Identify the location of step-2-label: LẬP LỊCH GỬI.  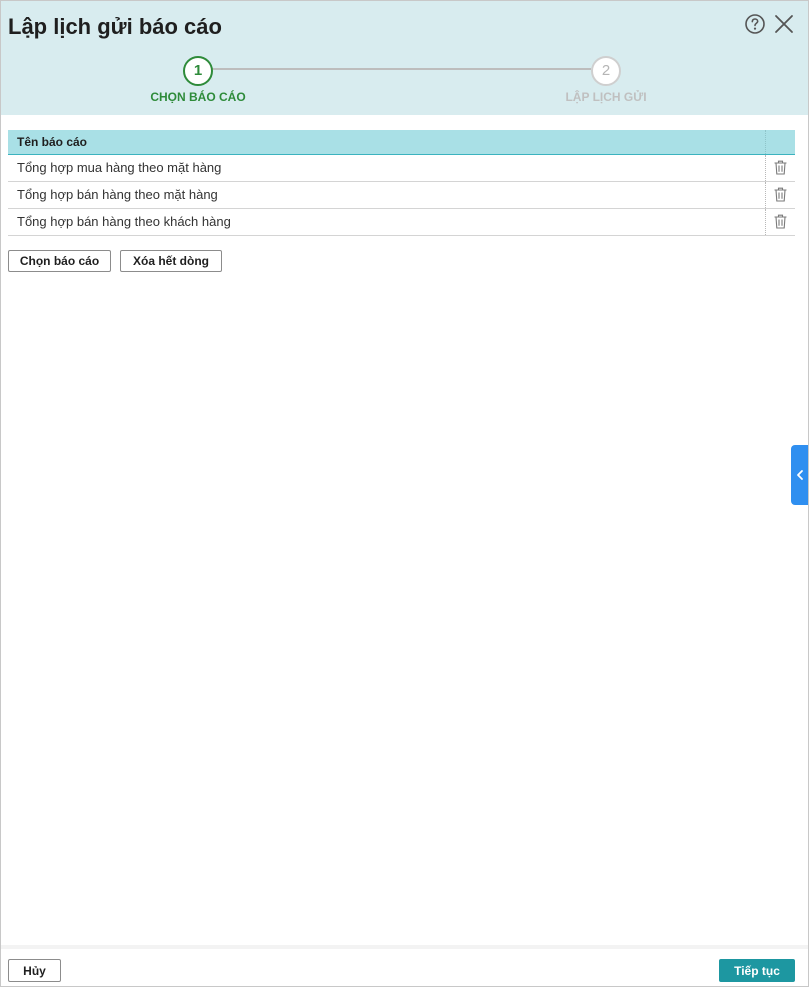
(606, 97).